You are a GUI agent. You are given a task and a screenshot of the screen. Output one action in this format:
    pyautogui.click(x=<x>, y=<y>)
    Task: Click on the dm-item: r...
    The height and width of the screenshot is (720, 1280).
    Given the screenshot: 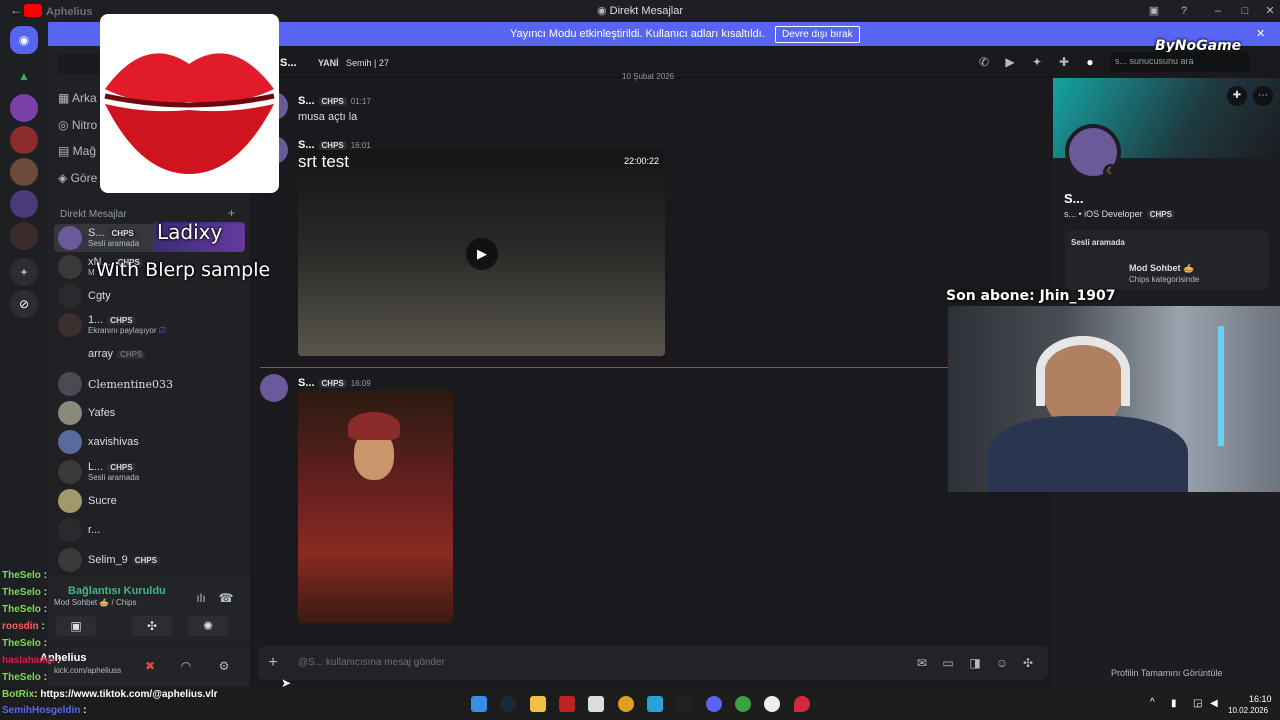 What is the action you would take?
    pyautogui.click(x=149, y=530)
    